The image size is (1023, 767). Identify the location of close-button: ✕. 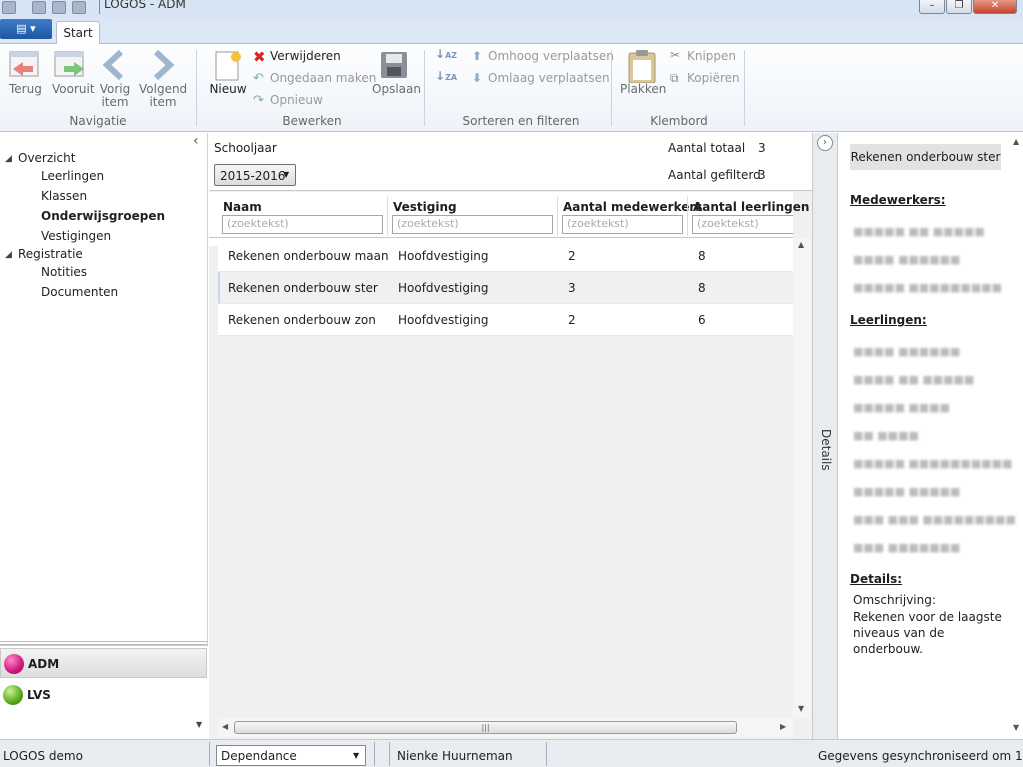
(995, 7).